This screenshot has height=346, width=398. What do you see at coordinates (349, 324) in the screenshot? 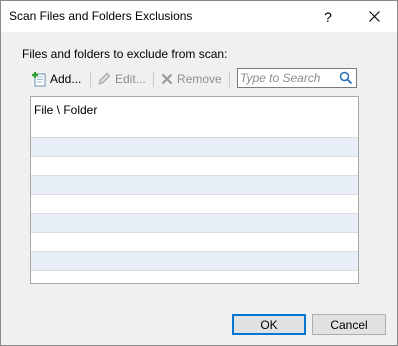
I see `cancel-button: Cancel` at bounding box center [349, 324].